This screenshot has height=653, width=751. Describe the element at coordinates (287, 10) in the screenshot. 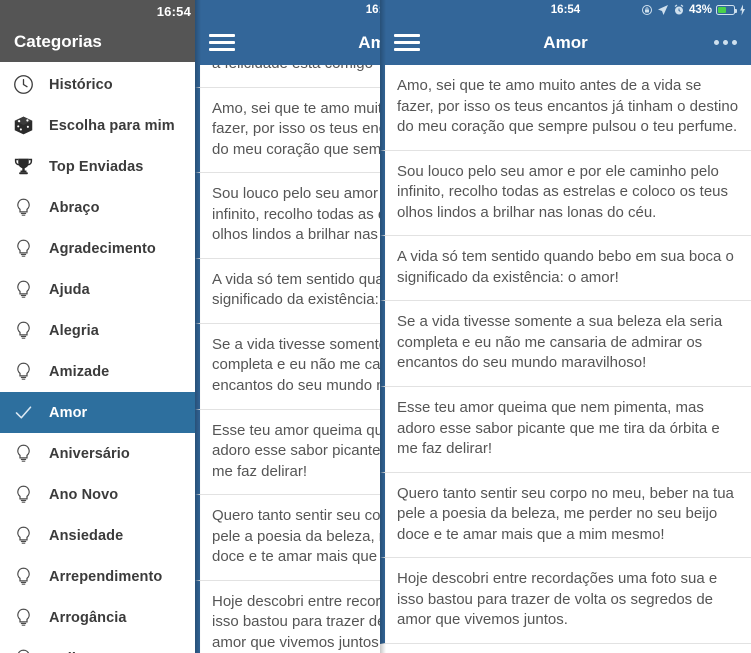

I see `status-bar-middle: 16:54 43%` at that location.